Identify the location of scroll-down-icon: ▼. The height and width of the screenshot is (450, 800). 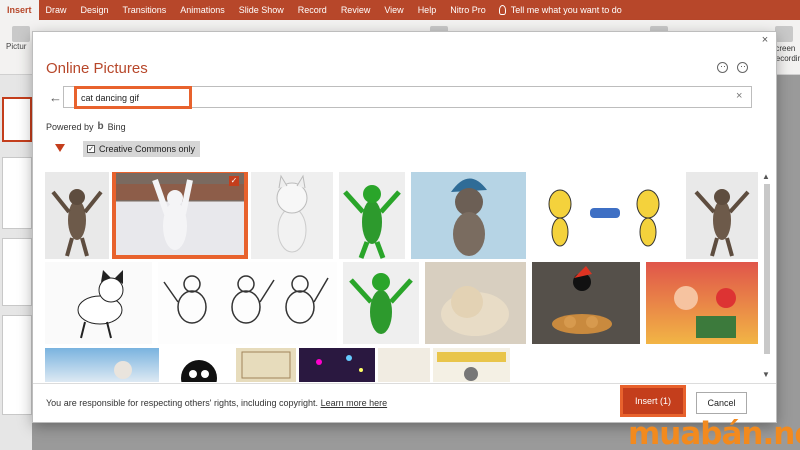
(766, 374).